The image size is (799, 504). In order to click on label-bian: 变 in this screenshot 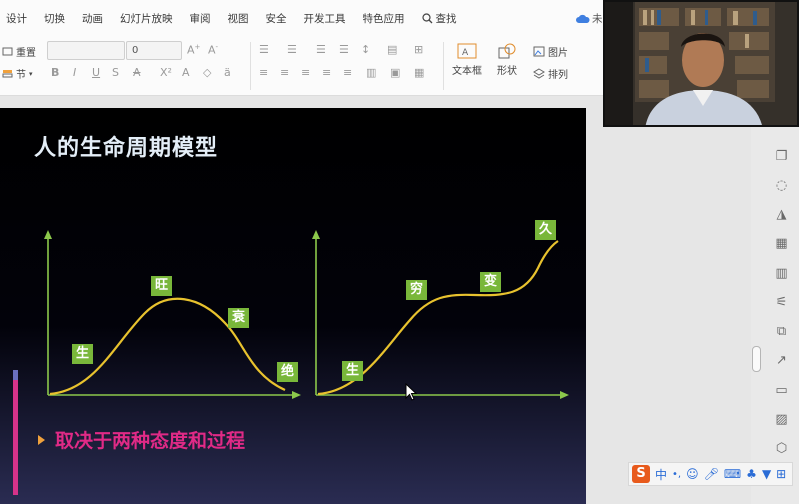, I will do `click(490, 282)`.